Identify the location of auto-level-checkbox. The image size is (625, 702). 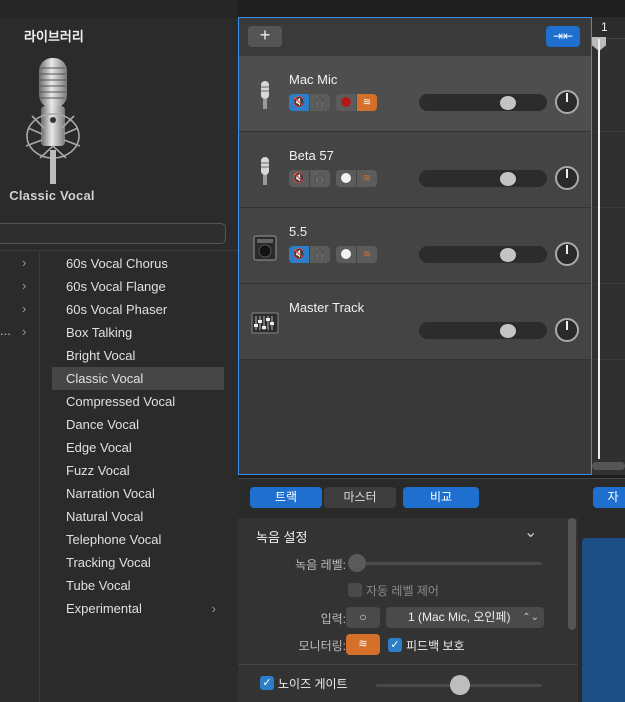
(355, 590).